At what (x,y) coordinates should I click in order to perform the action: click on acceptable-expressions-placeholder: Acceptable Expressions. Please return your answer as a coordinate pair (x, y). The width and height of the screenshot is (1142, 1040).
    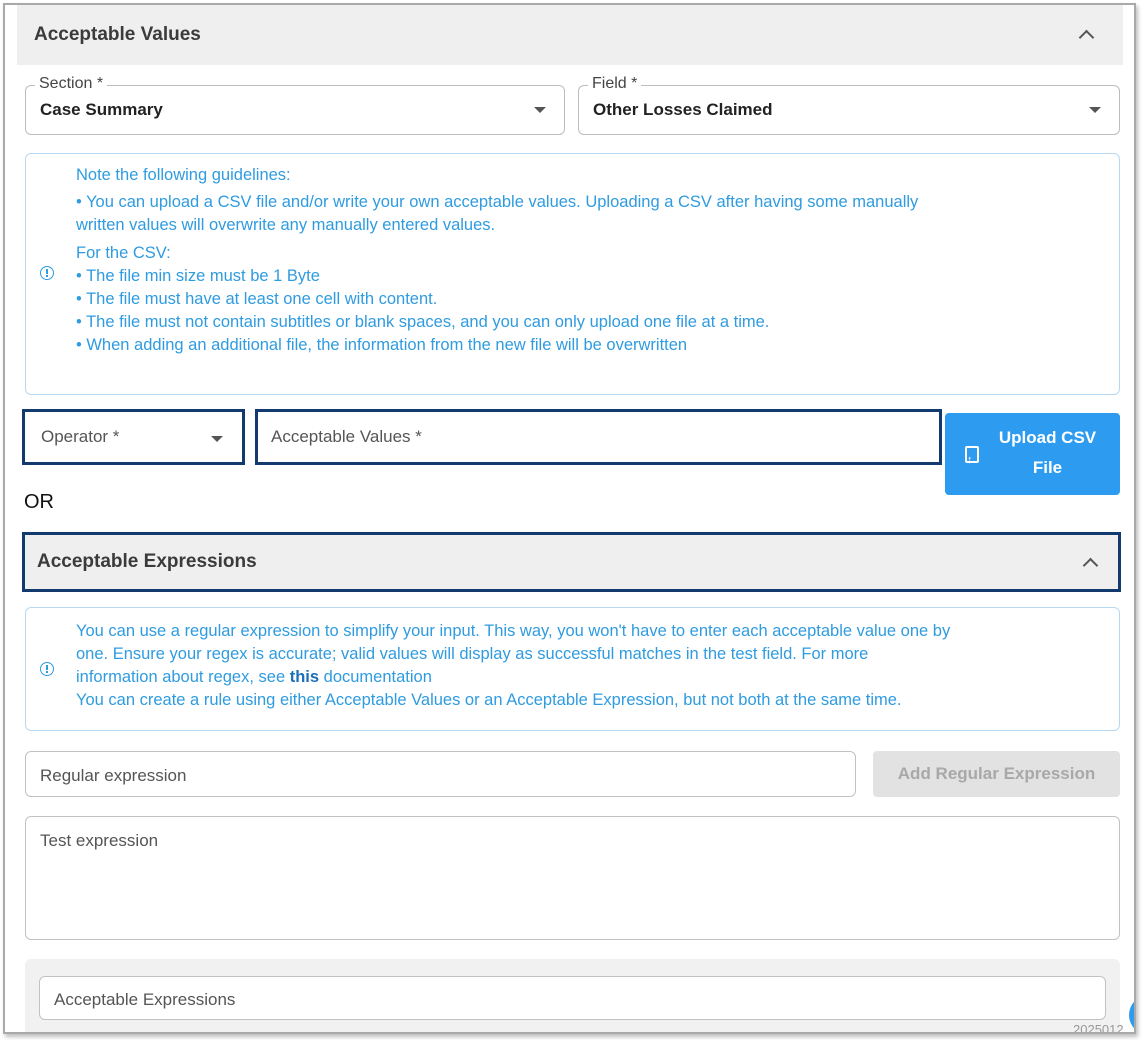
    Looking at the image, I should click on (145, 999).